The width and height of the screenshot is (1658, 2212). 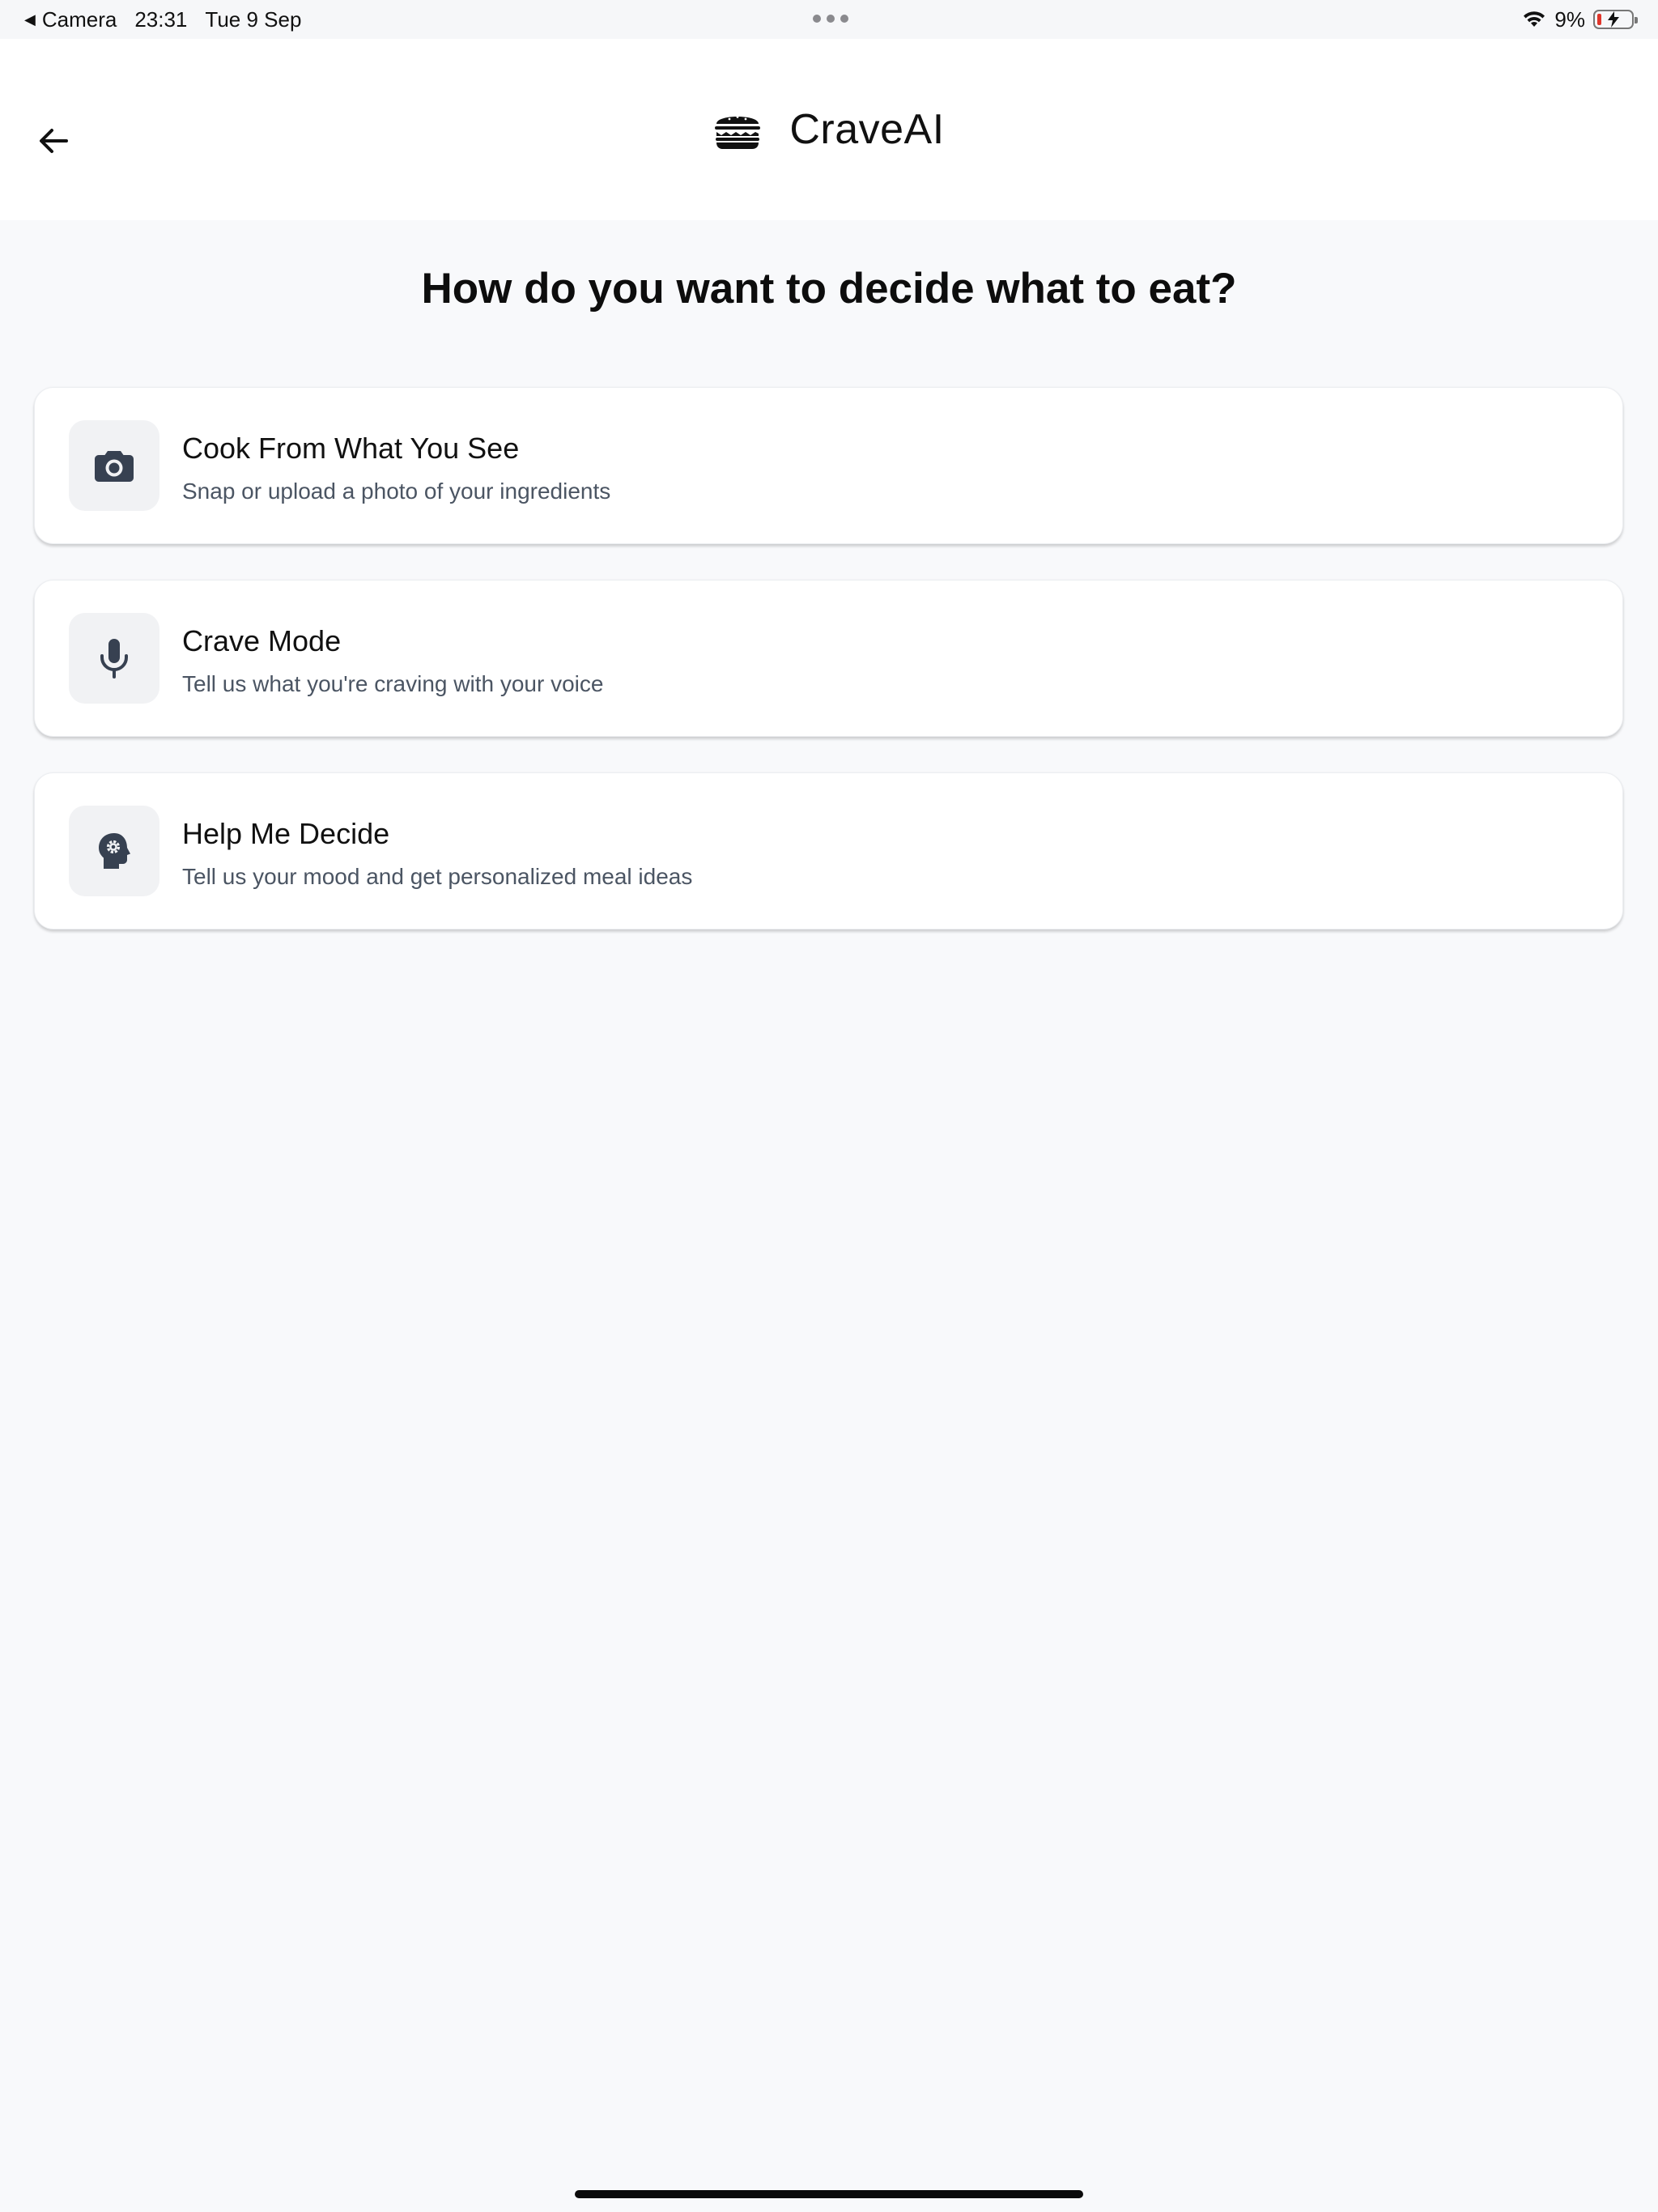 I want to click on microphone-icon, so click(x=114, y=659).